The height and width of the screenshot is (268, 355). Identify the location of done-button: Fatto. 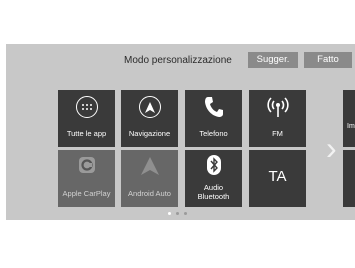
(328, 60).